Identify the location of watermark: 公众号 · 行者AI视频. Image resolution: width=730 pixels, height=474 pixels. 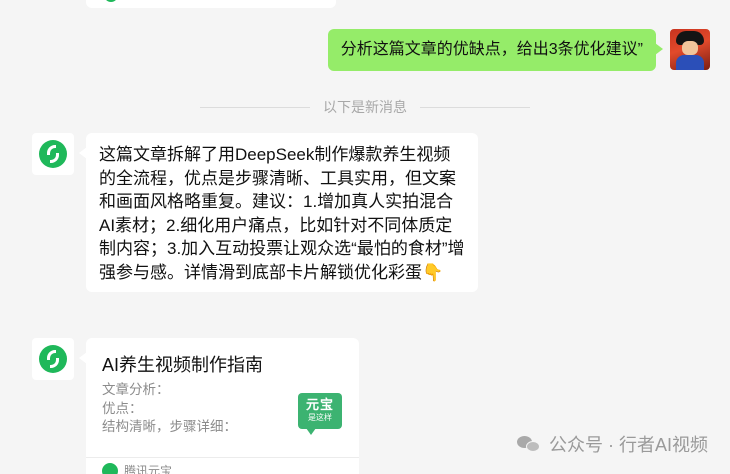
(612, 444).